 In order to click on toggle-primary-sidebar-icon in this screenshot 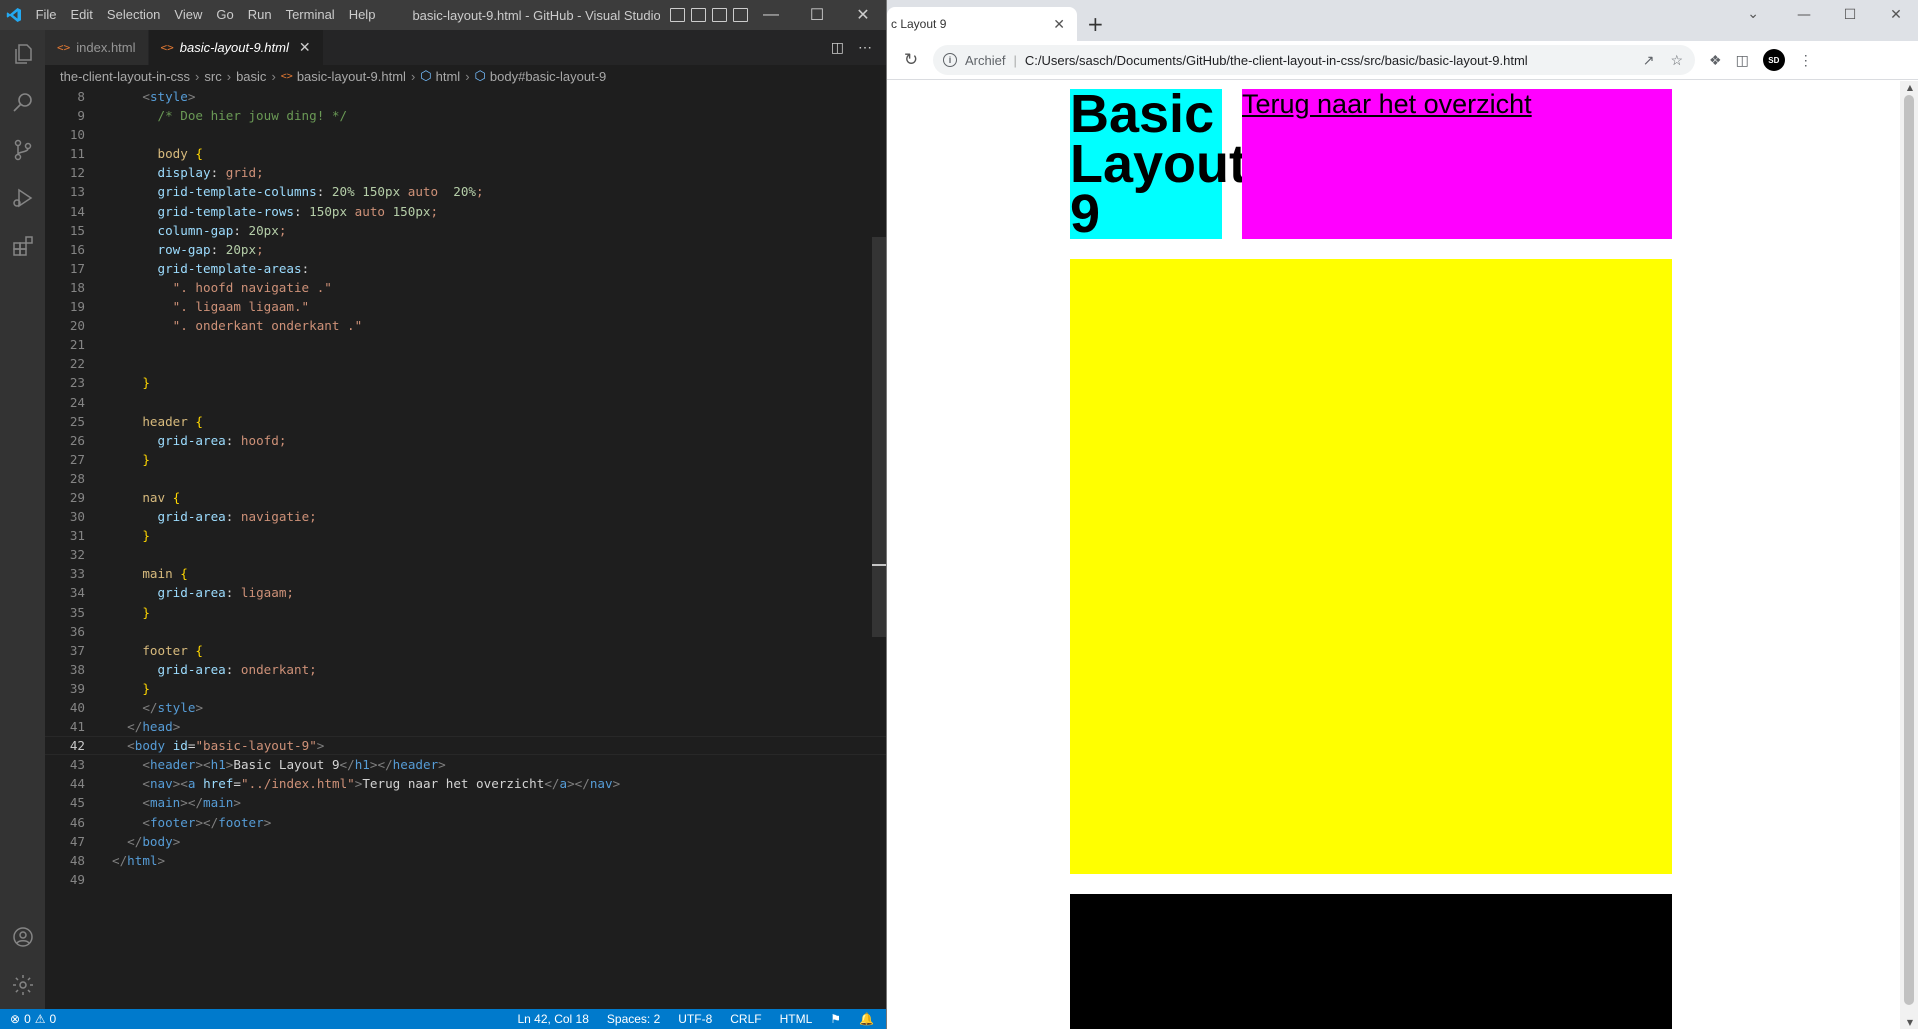, I will do `click(677, 15)`.